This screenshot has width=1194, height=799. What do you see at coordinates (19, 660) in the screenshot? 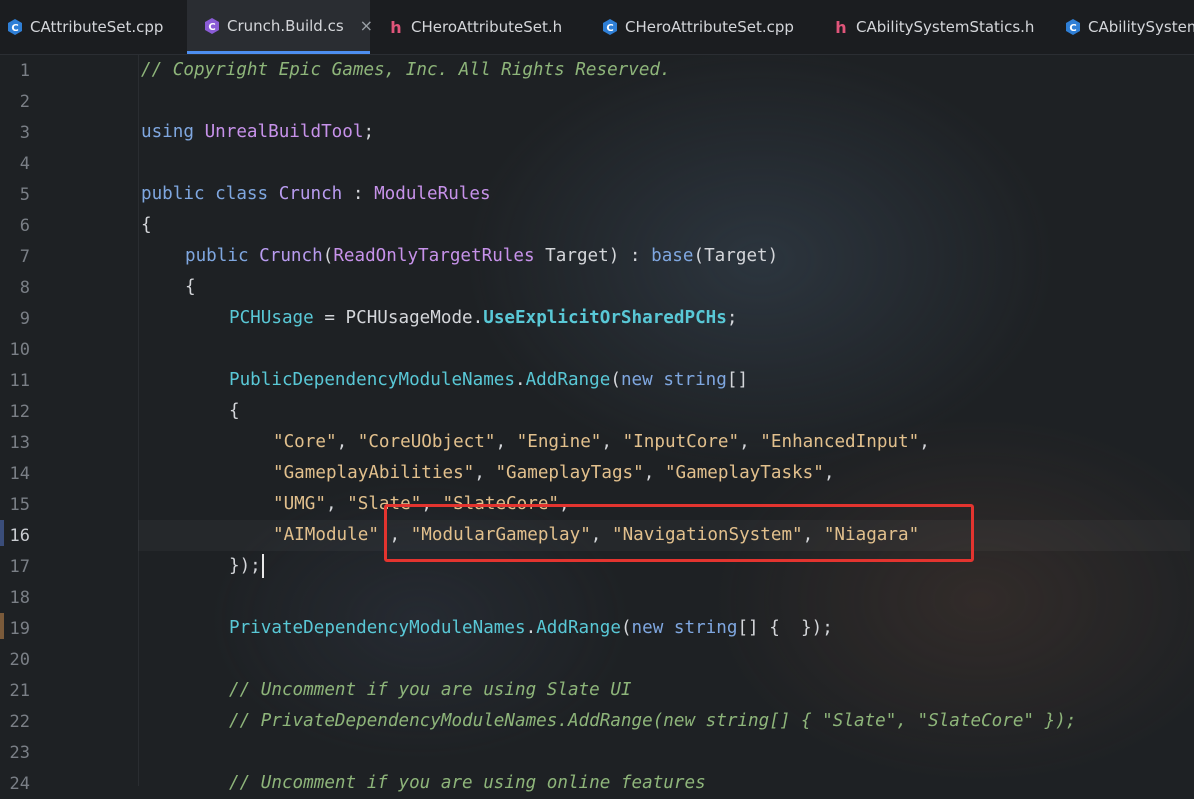
I see `line-number: 20` at bounding box center [19, 660].